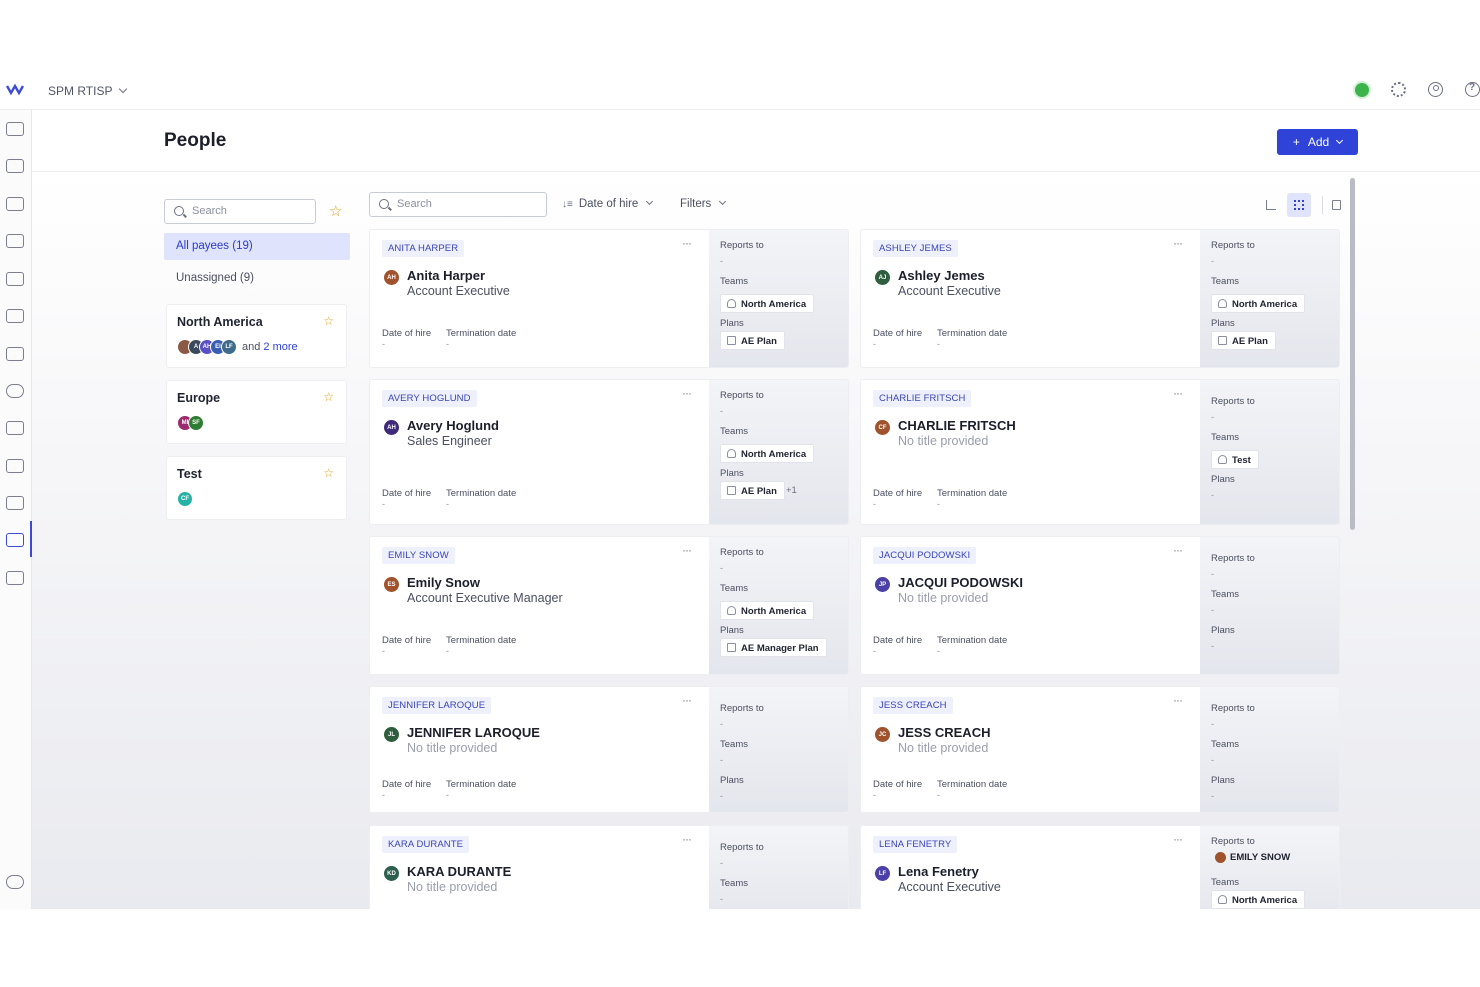 The image size is (1480, 987). I want to click on app-logo-icon, so click(15, 90).